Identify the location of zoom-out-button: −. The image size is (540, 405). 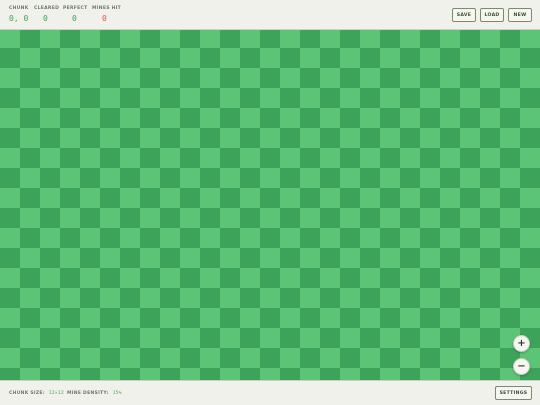
(521, 366).